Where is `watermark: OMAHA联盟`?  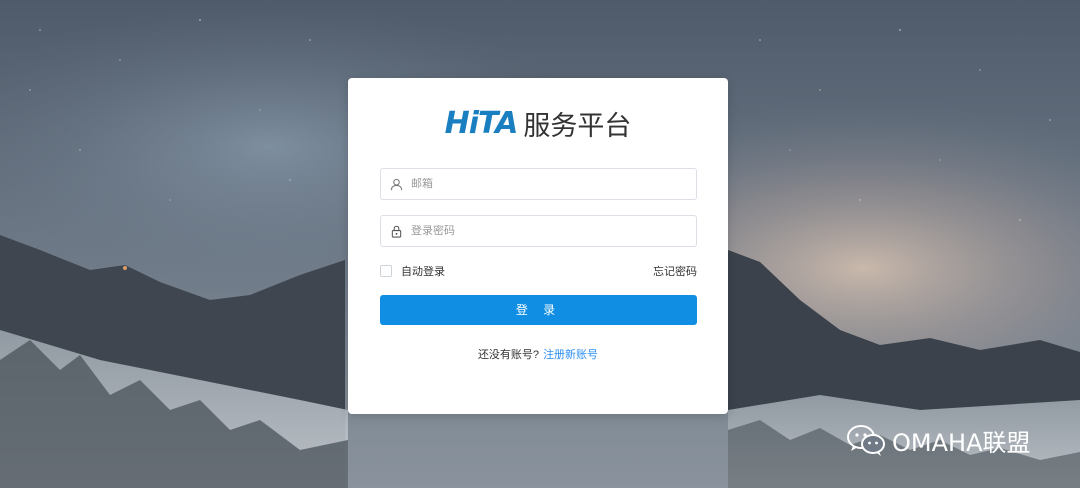 watermark: OMAHA联盟 is located at coordinates (938, 440).